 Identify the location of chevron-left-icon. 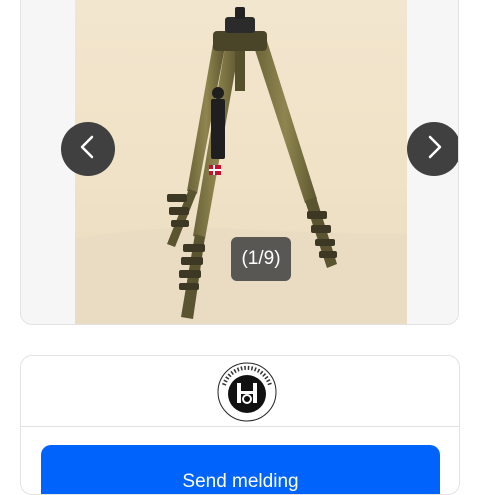
(88, 149).